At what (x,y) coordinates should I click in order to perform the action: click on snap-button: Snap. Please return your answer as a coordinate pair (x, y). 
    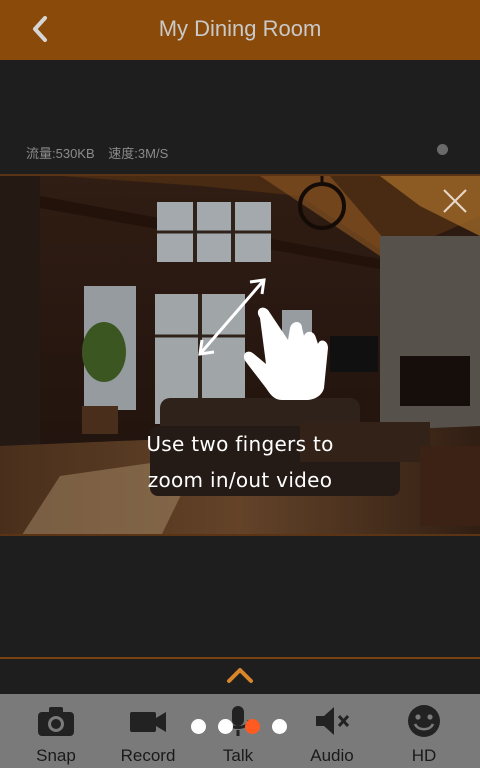
    Looking at the image, I should click on (56, 731).